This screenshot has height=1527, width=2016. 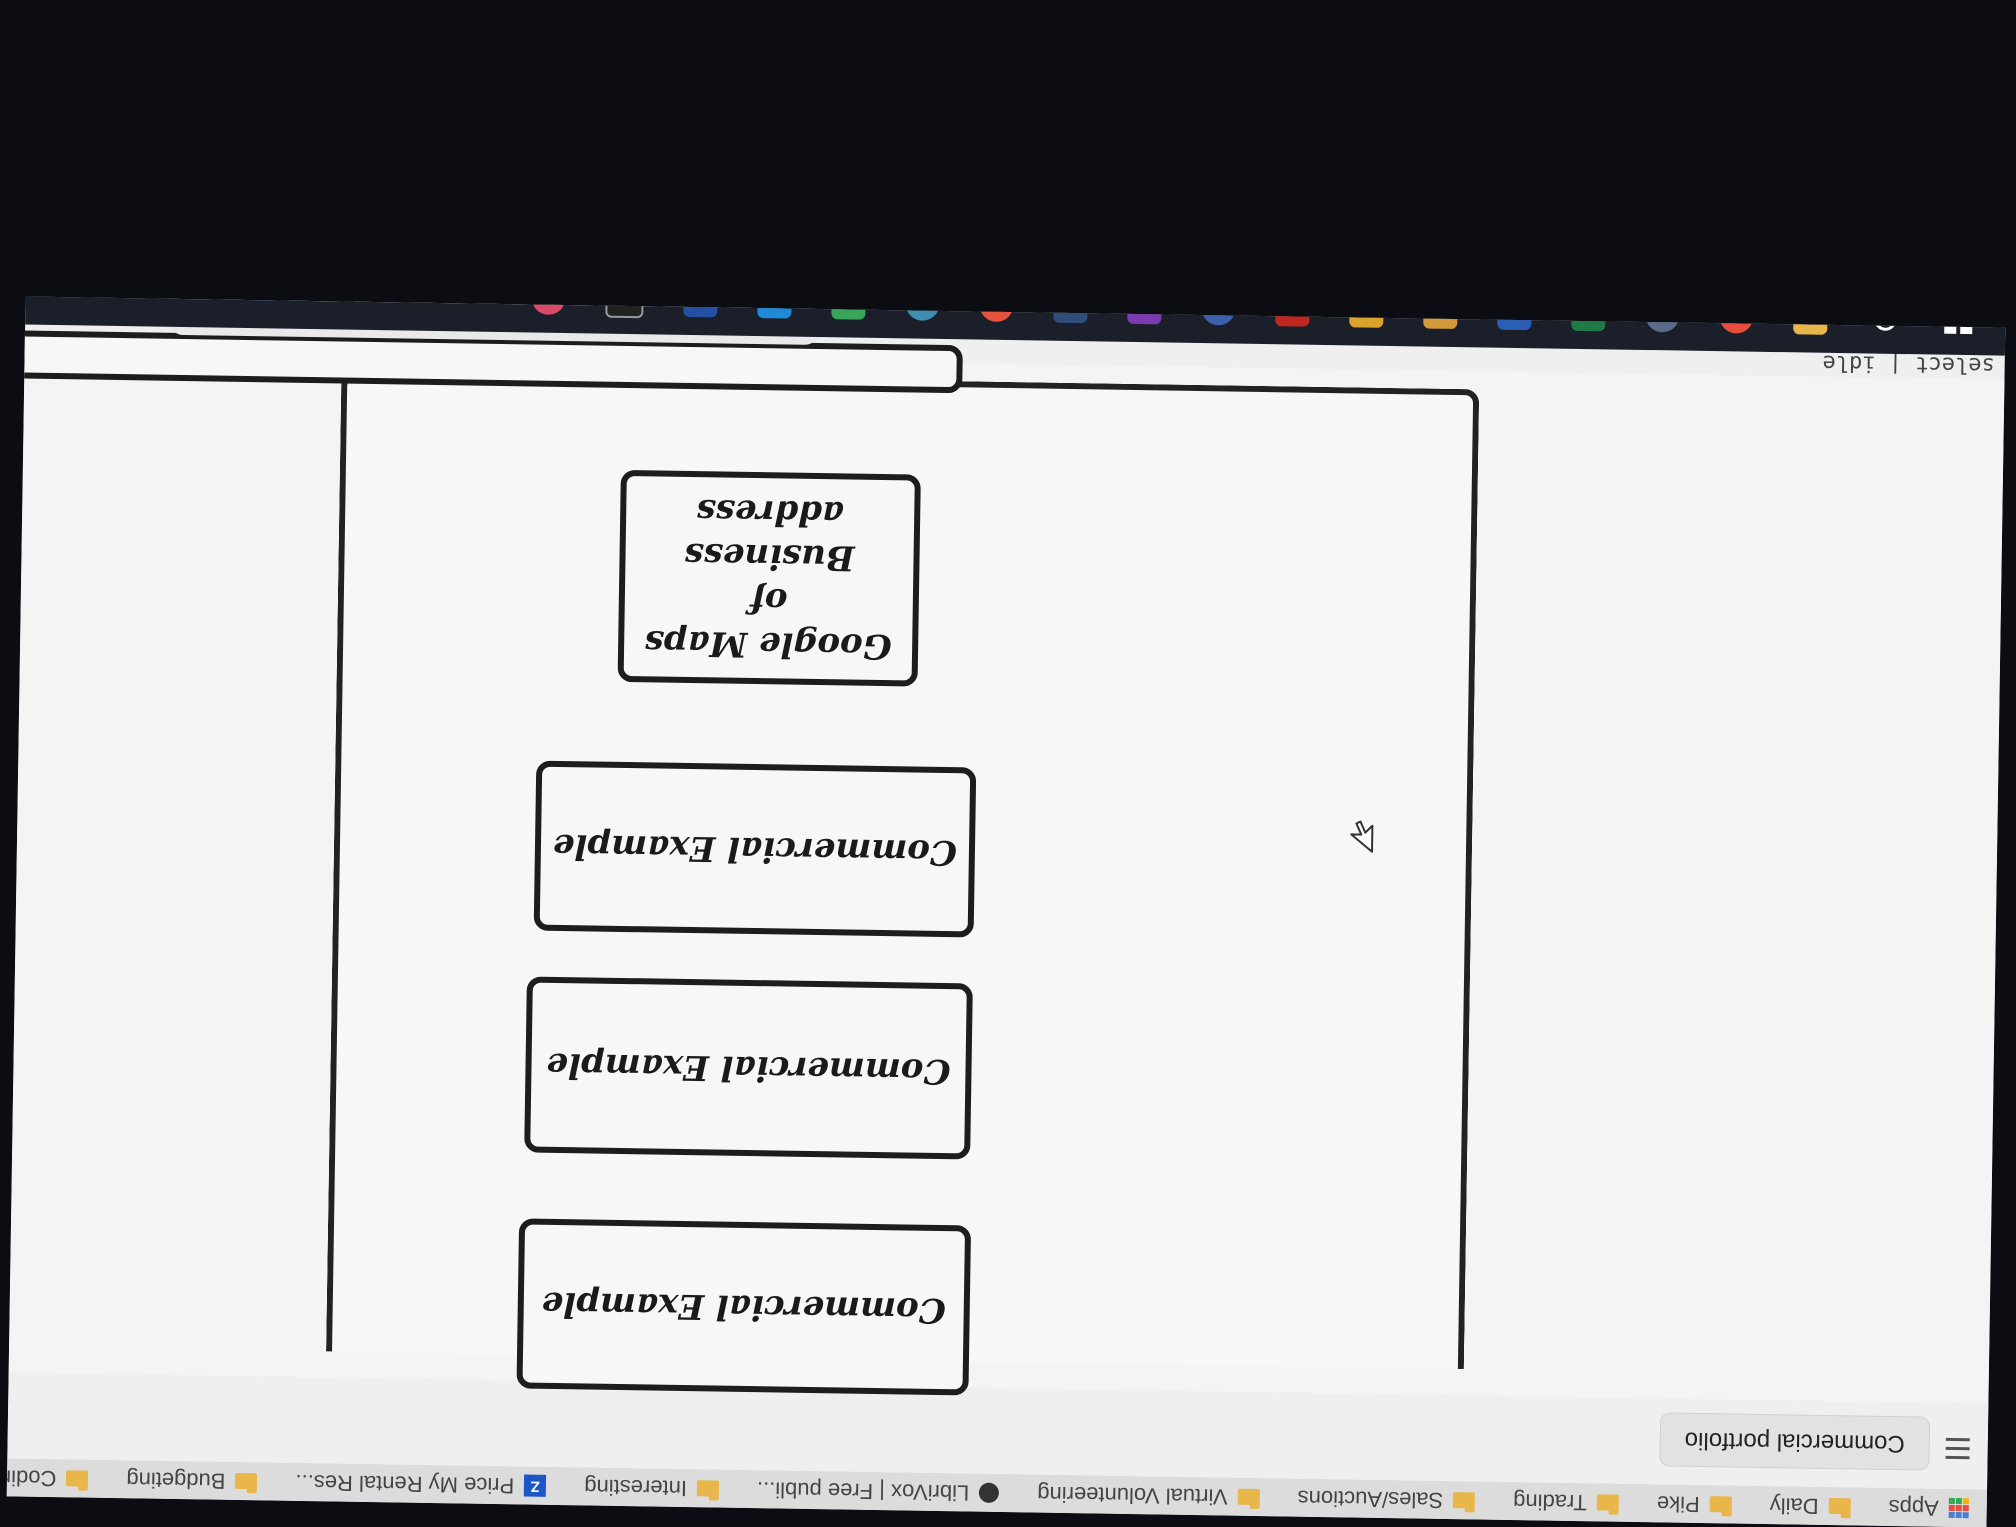 I want to click on vscode-icon, so click(x=774, y=308).